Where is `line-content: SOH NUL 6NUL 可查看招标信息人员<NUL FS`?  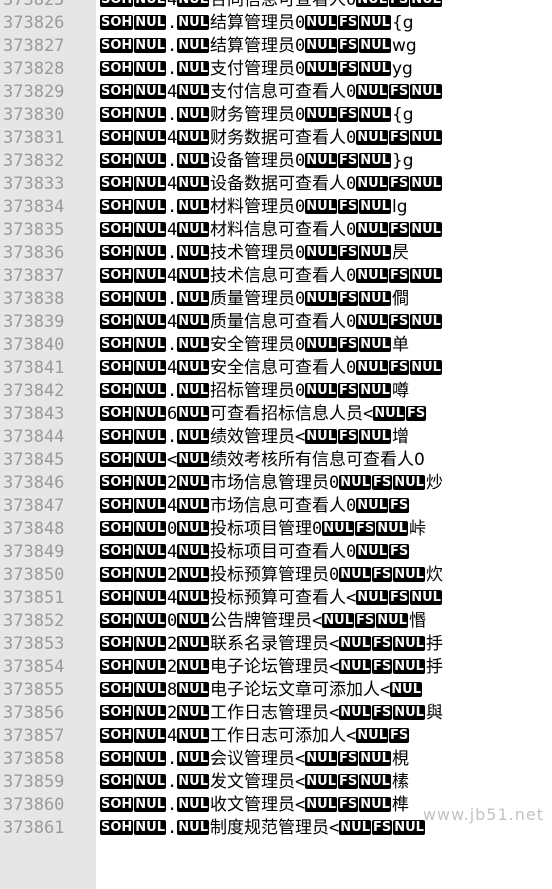 line-content: SOH NUL 6NUL 可查看招标信息人员<NUL FS is located at coordinates (263, 414).